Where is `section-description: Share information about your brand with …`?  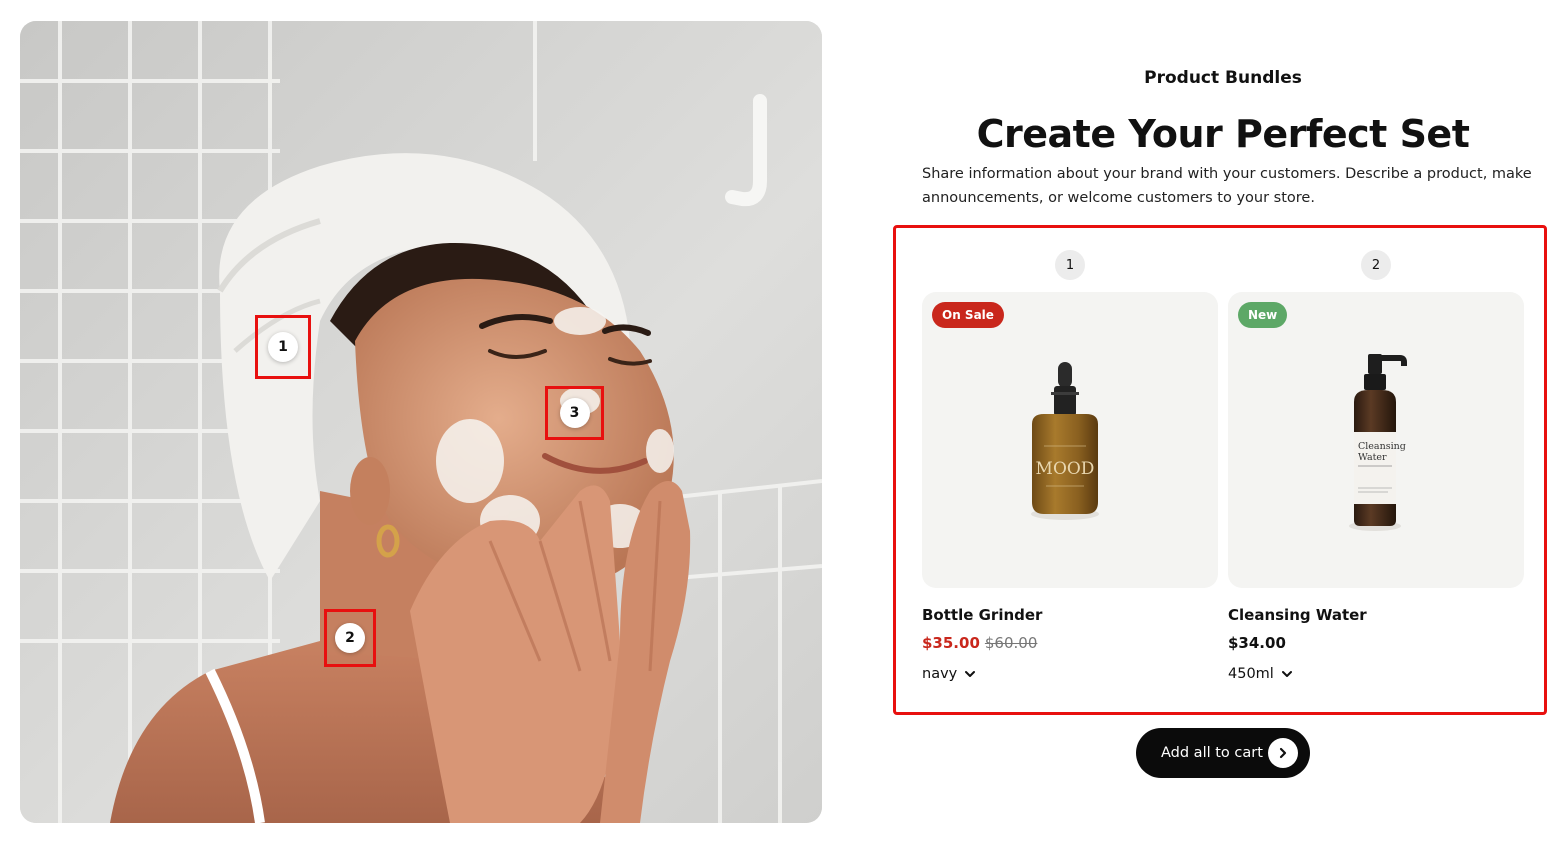
section-description: Share information about your brand with … is located at coordinates (1227, 186).